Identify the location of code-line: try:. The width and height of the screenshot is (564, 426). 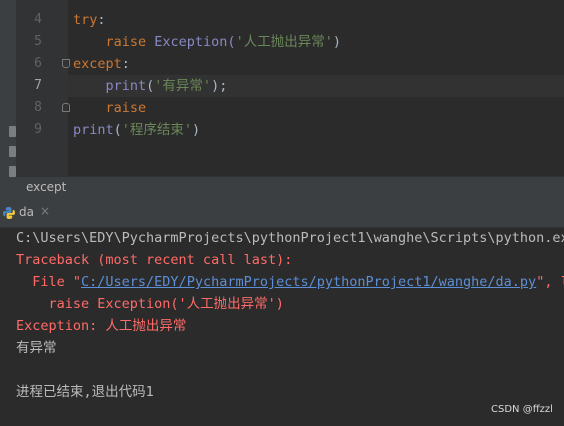
(89, 20).